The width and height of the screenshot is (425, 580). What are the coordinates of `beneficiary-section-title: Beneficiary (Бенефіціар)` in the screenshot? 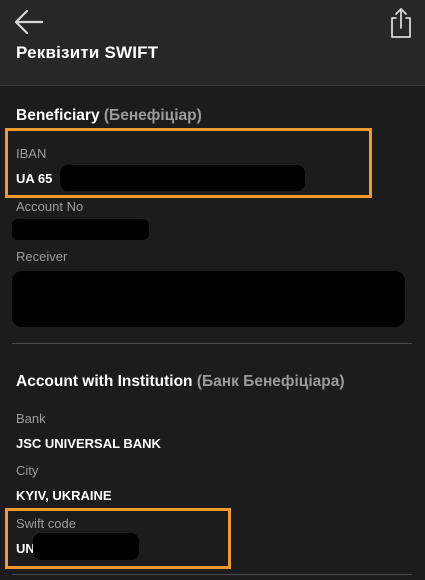 It's located at (109, 116).